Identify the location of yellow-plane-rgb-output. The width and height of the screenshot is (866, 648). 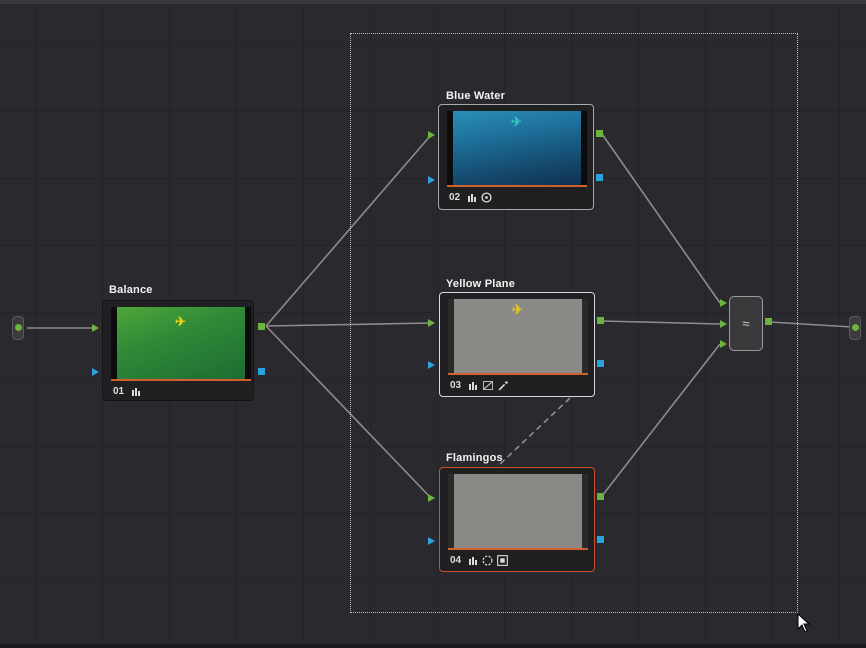
(600, 320).